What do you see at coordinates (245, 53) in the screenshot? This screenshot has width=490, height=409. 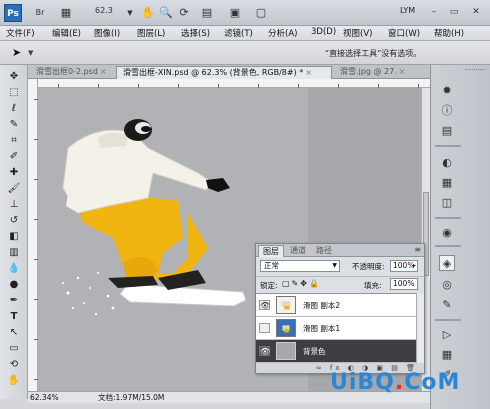 I see `options-bar: ➤ ▼ “直接选择工具”没有选项。` at bounding box center [245, 53].